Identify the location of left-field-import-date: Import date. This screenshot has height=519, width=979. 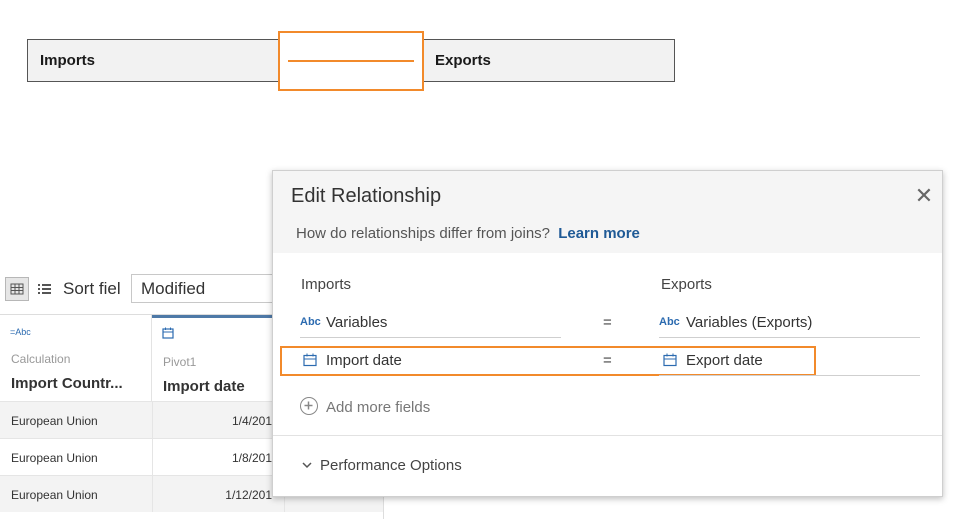
(434, 362).